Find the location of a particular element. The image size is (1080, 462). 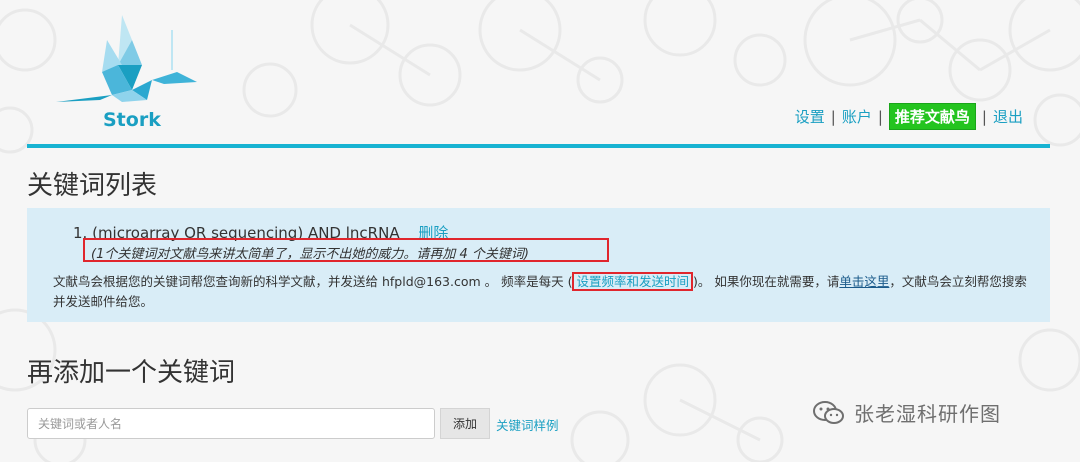

logout-link: 退出 is located at coordinates (1008, 116).